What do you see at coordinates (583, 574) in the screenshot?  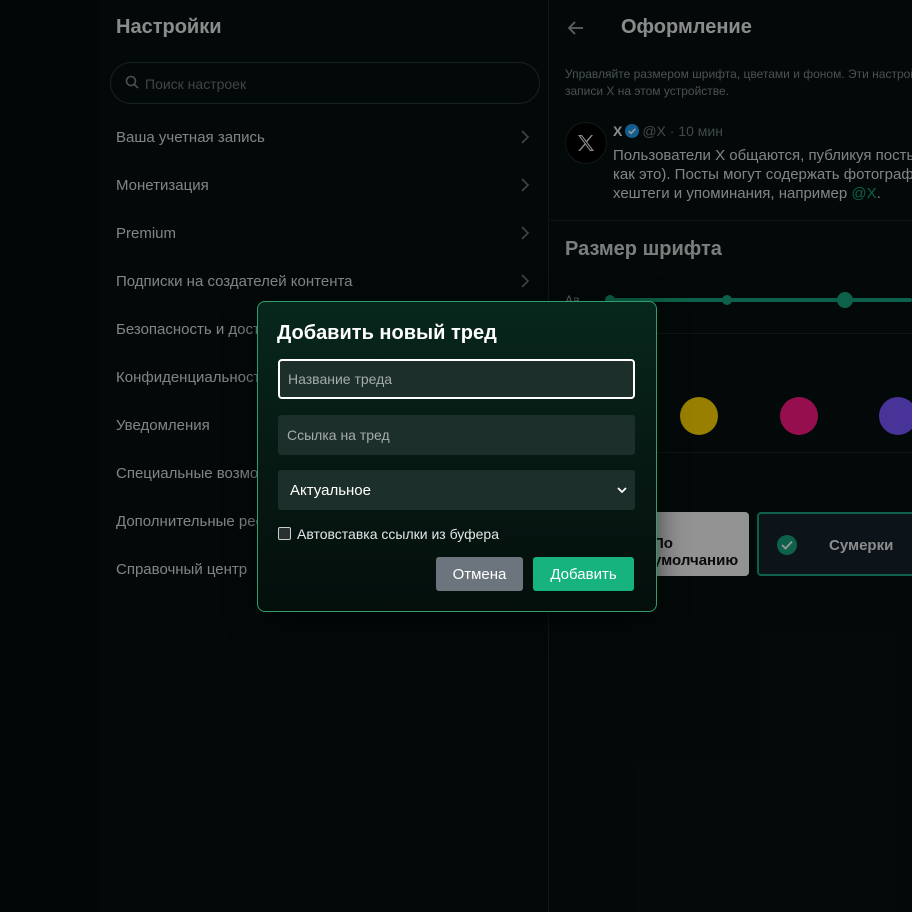 I see `add-button: Добавить` at bounding box center [583, 574].